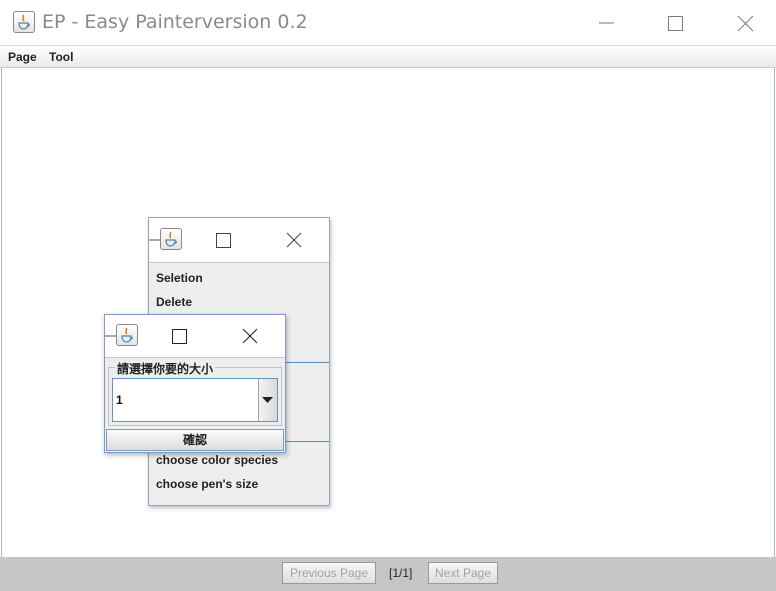 The height and width of the screenshot is (591, 776). Describe the element at coordinates (179, 278) in the screenshot. I see `tool-item-selection: Seletion` at that location.